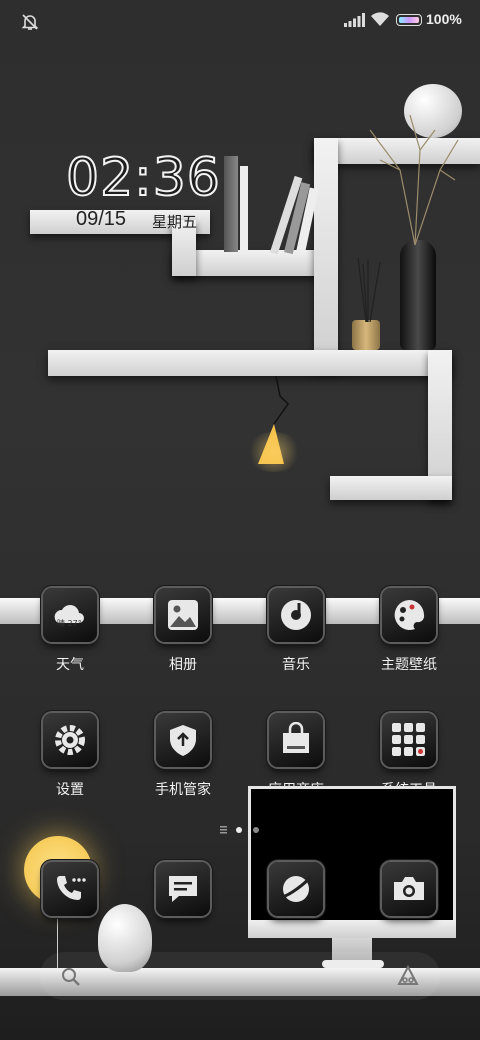  I want to click on dock-camera, so click(409, 889).